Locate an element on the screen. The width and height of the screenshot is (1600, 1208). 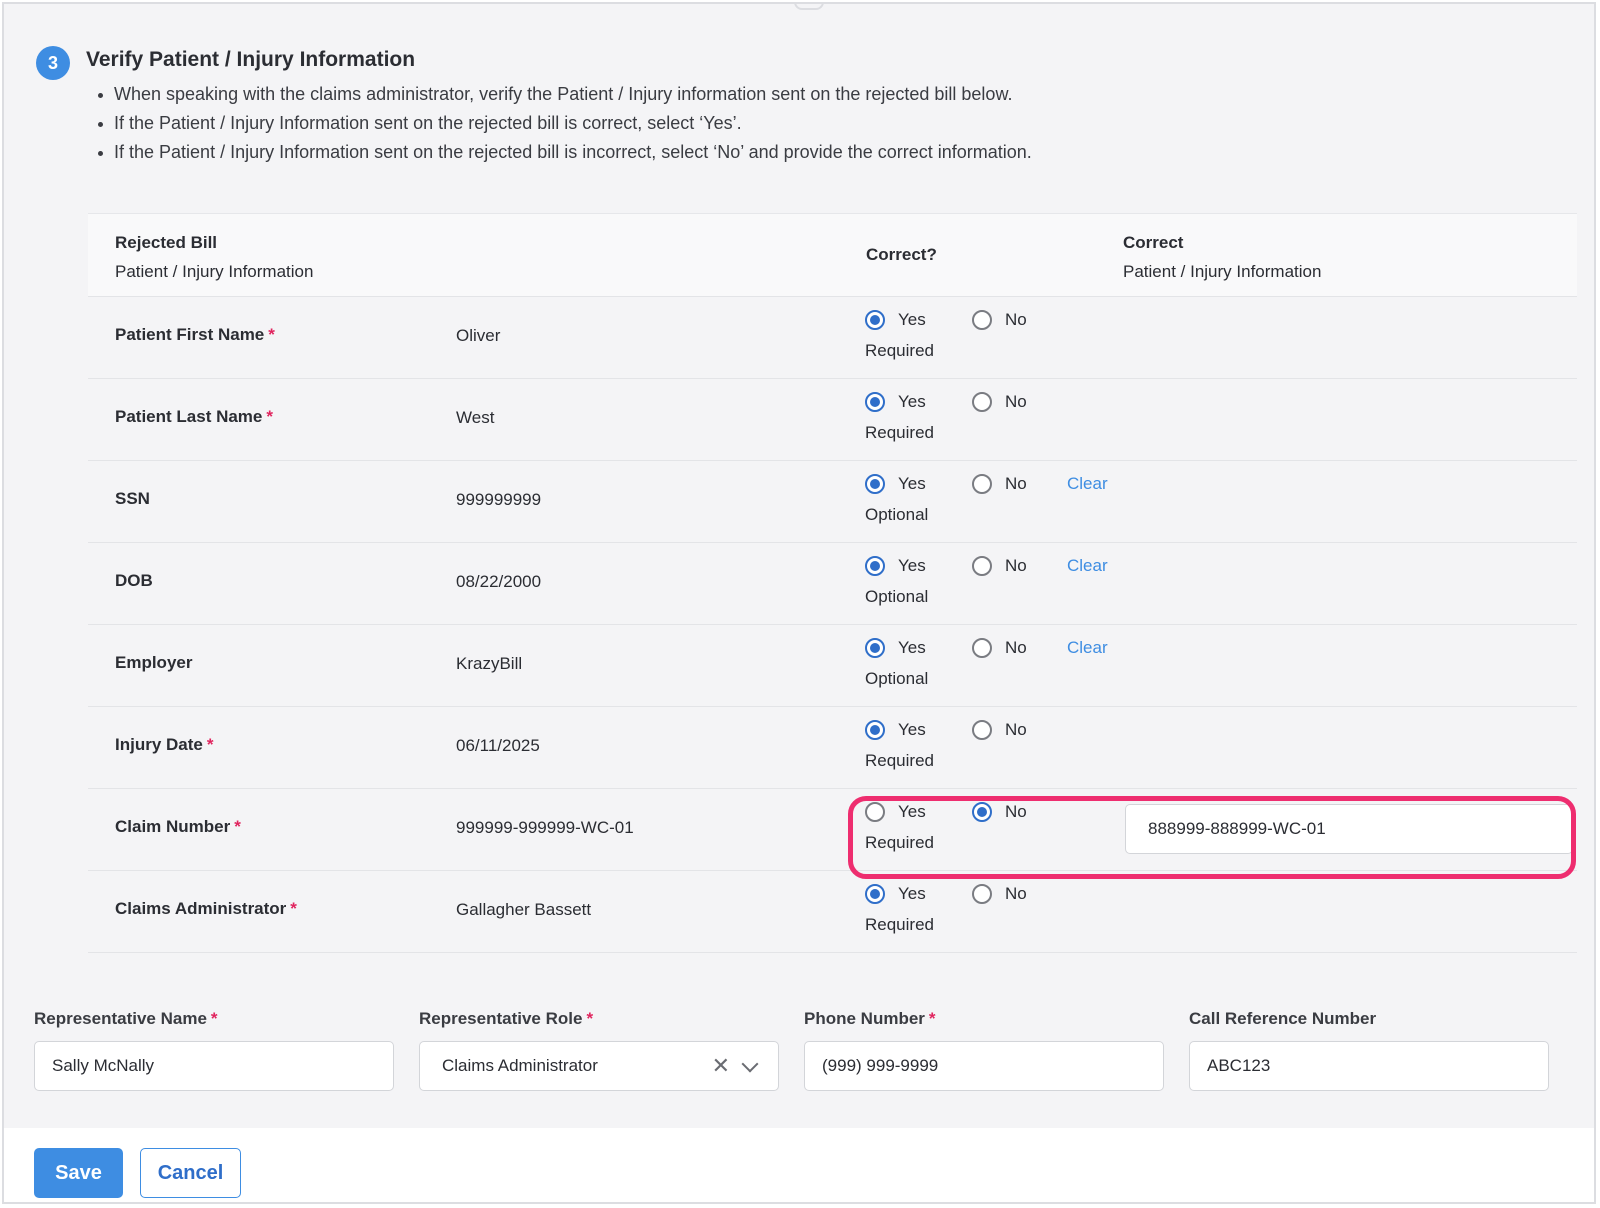
table-row: SSN 999999999 Yes No Optional Clear is located at coordinates (832, 501).